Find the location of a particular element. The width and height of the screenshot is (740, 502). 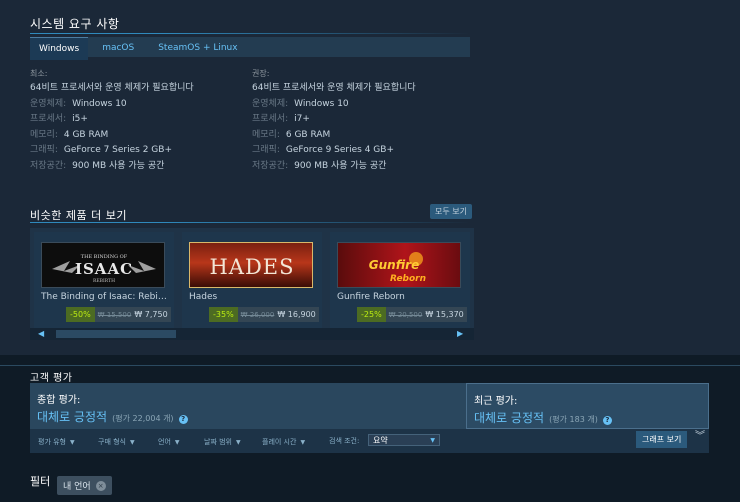

isaac-capsule-image: THE BINDING OF ISAAC REBIRTH is located at coordinates (103, 265).